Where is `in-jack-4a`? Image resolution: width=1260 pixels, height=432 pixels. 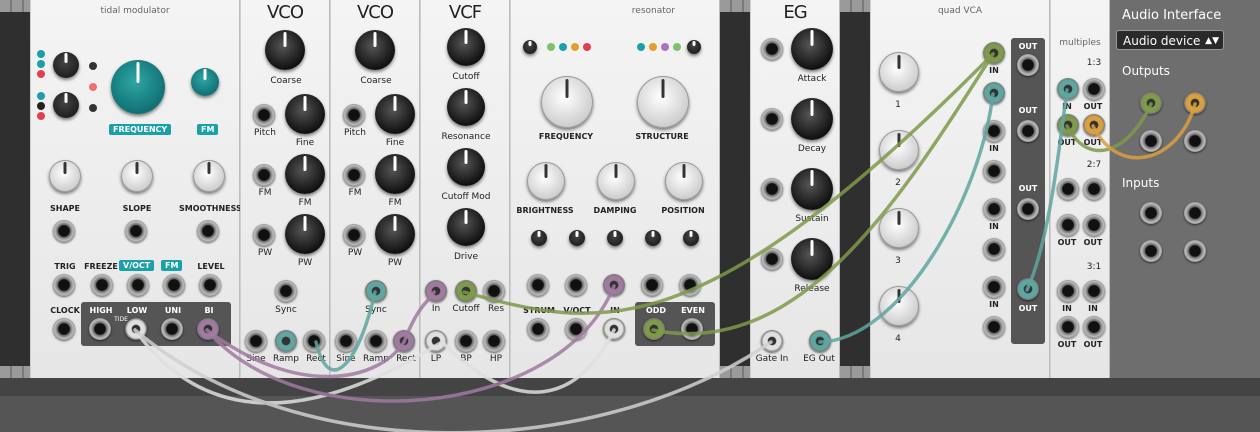 in-jack-4a is located at coordinates (994, 287).